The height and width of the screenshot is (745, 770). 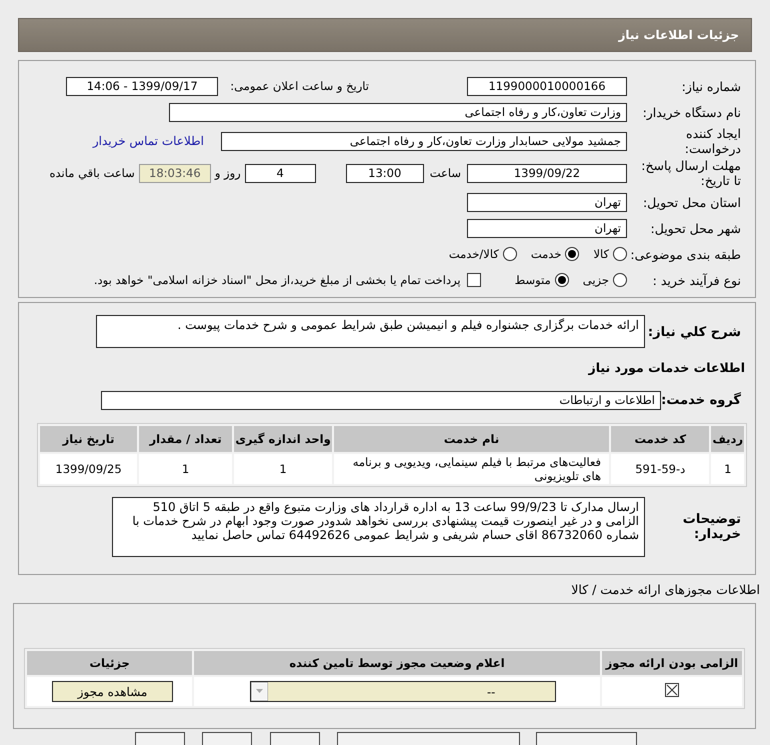 What do you see at coordinates (665, 590) in the screenshot?
I see `section-title: اطلاعات مجوزهای ارائه خدمت / کالا` at bounding box center [665, 590].